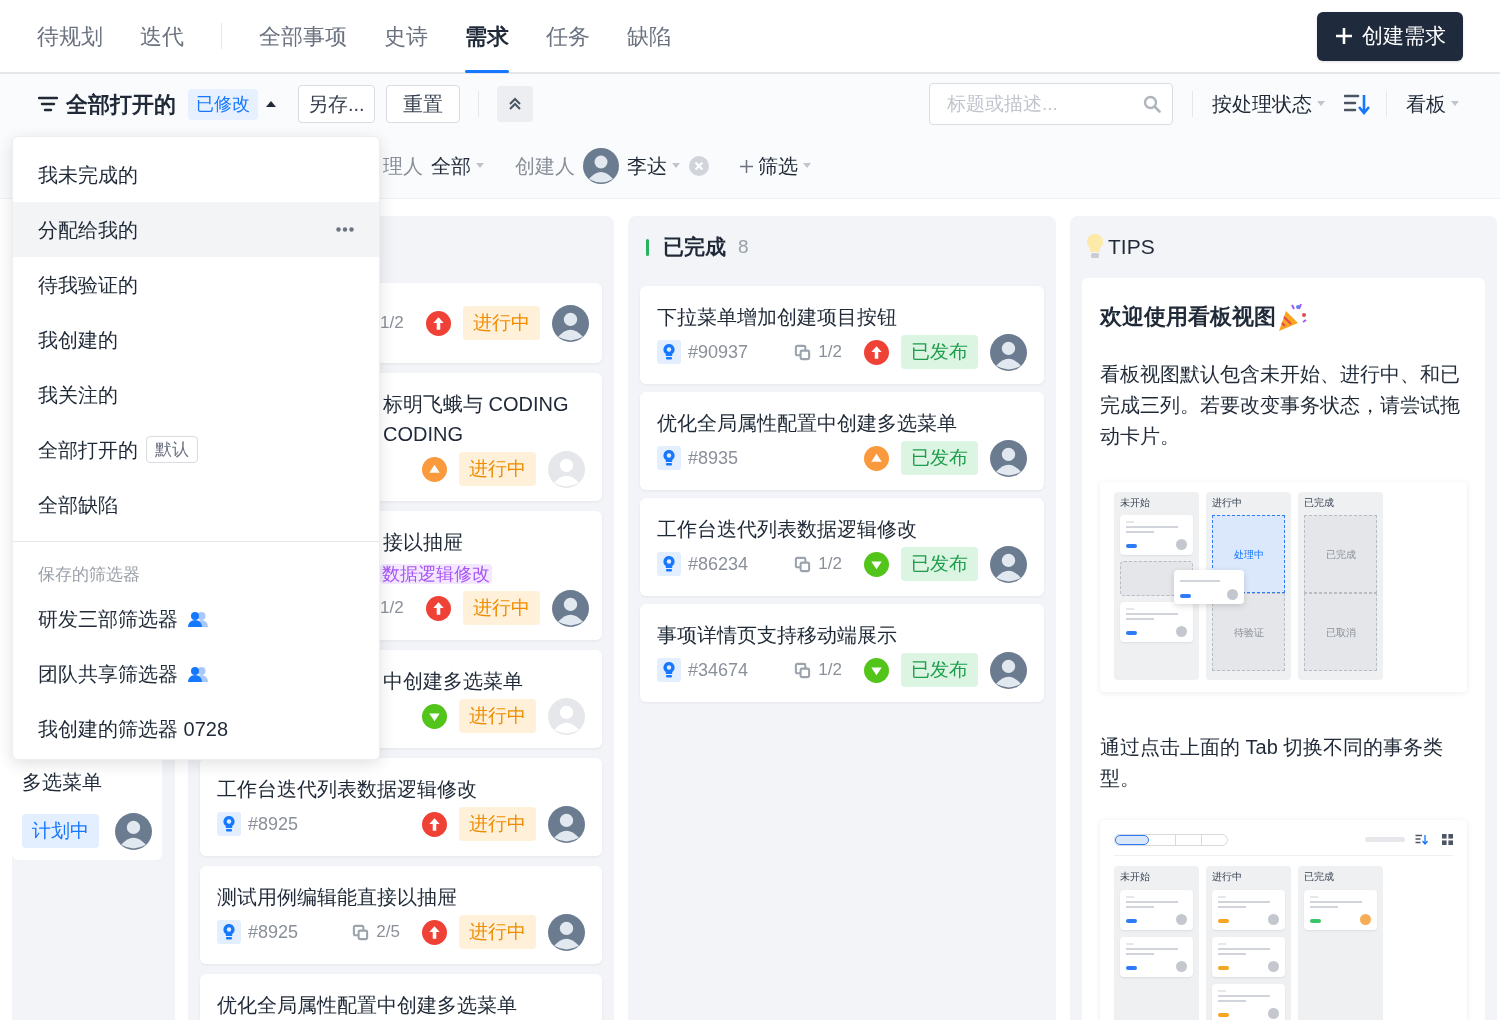  What do you see at coordinates (842, 335) in the screenshot?
I see `issue-card: 下拉菜单增加创建项目按钮 #90937 1/2 已发布` at bounding box center [842, 335].